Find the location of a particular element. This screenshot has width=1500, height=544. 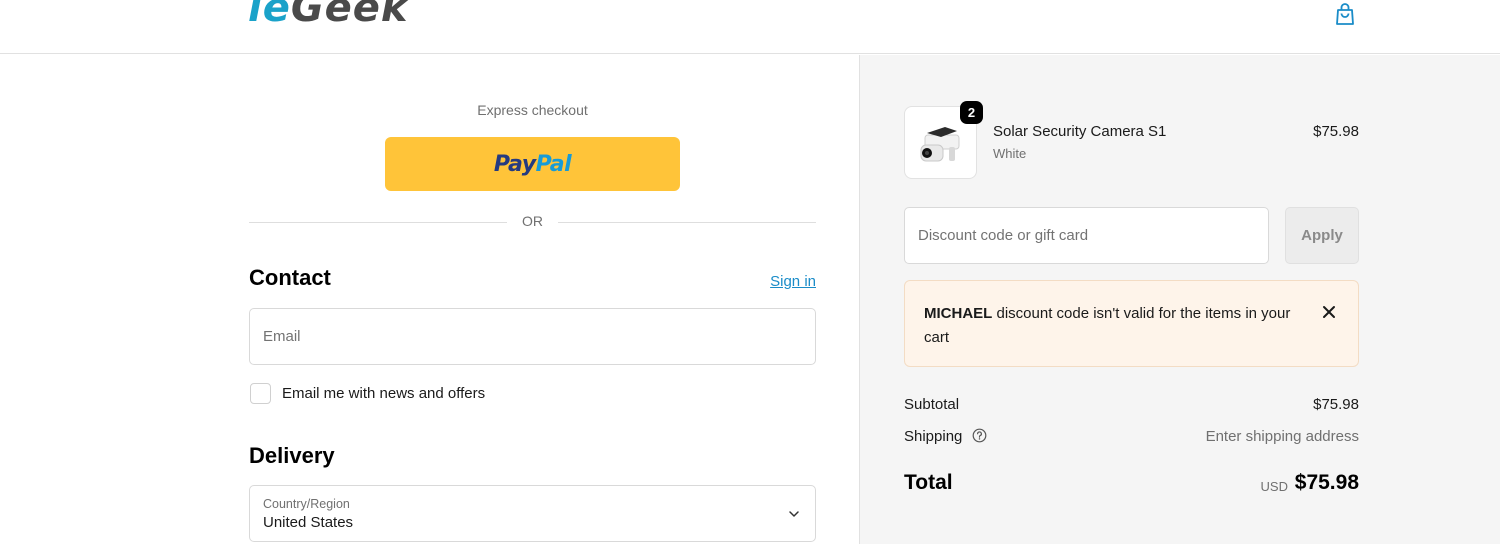

or-divider: OR is located at coordinates (532, 222).